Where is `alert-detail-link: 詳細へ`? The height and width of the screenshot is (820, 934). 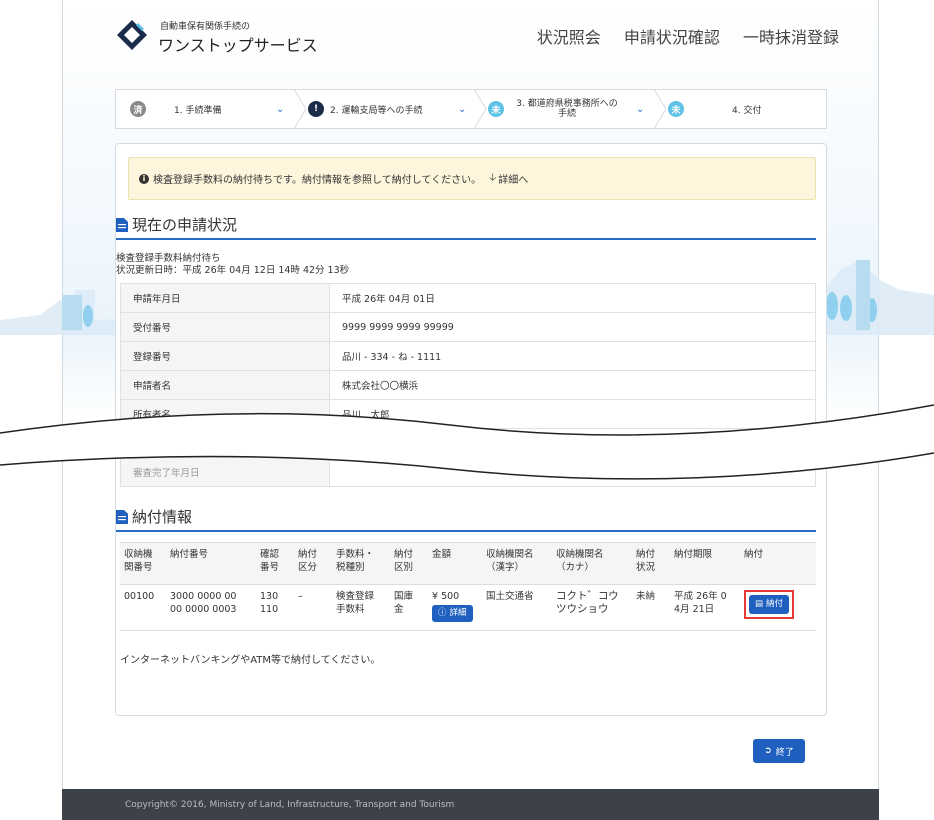 alert-detail-link: 詳細へ is located at coordinates (513, 178).